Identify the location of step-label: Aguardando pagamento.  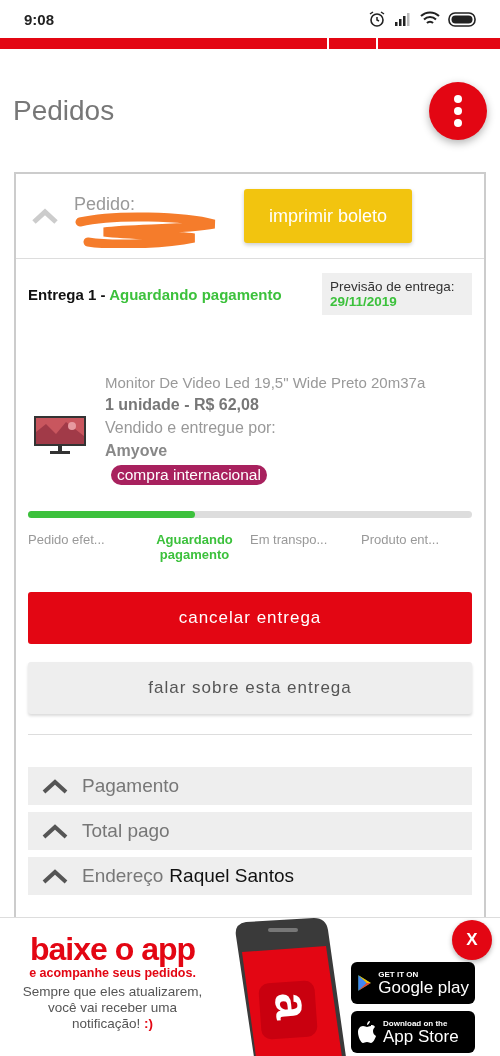
(194, 548).